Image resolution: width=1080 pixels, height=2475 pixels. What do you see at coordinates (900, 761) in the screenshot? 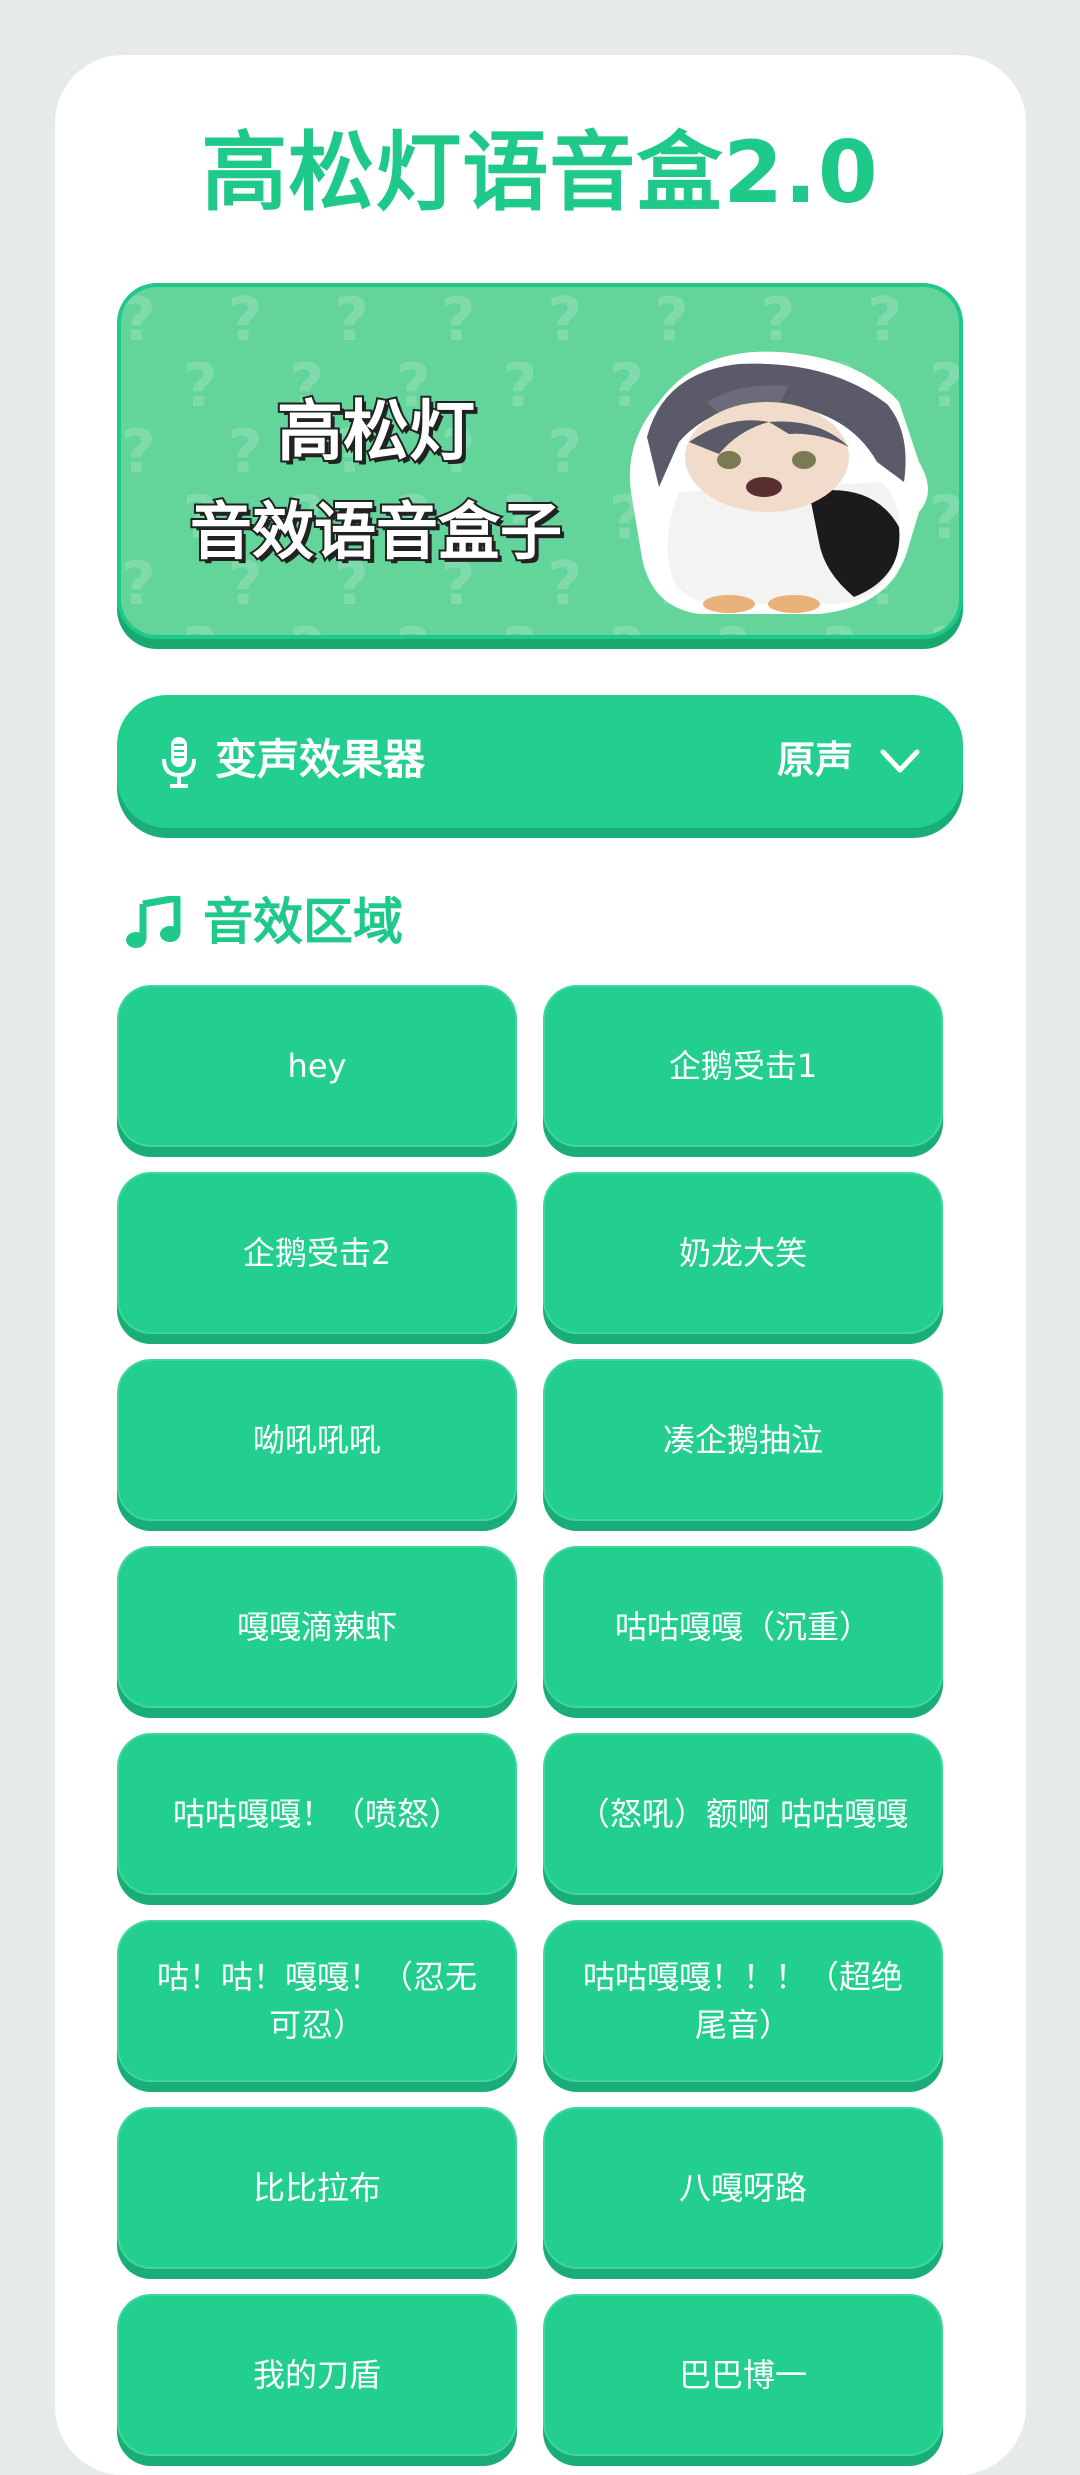
I see `chevron-down-icon` at bounding box center [900, 761].